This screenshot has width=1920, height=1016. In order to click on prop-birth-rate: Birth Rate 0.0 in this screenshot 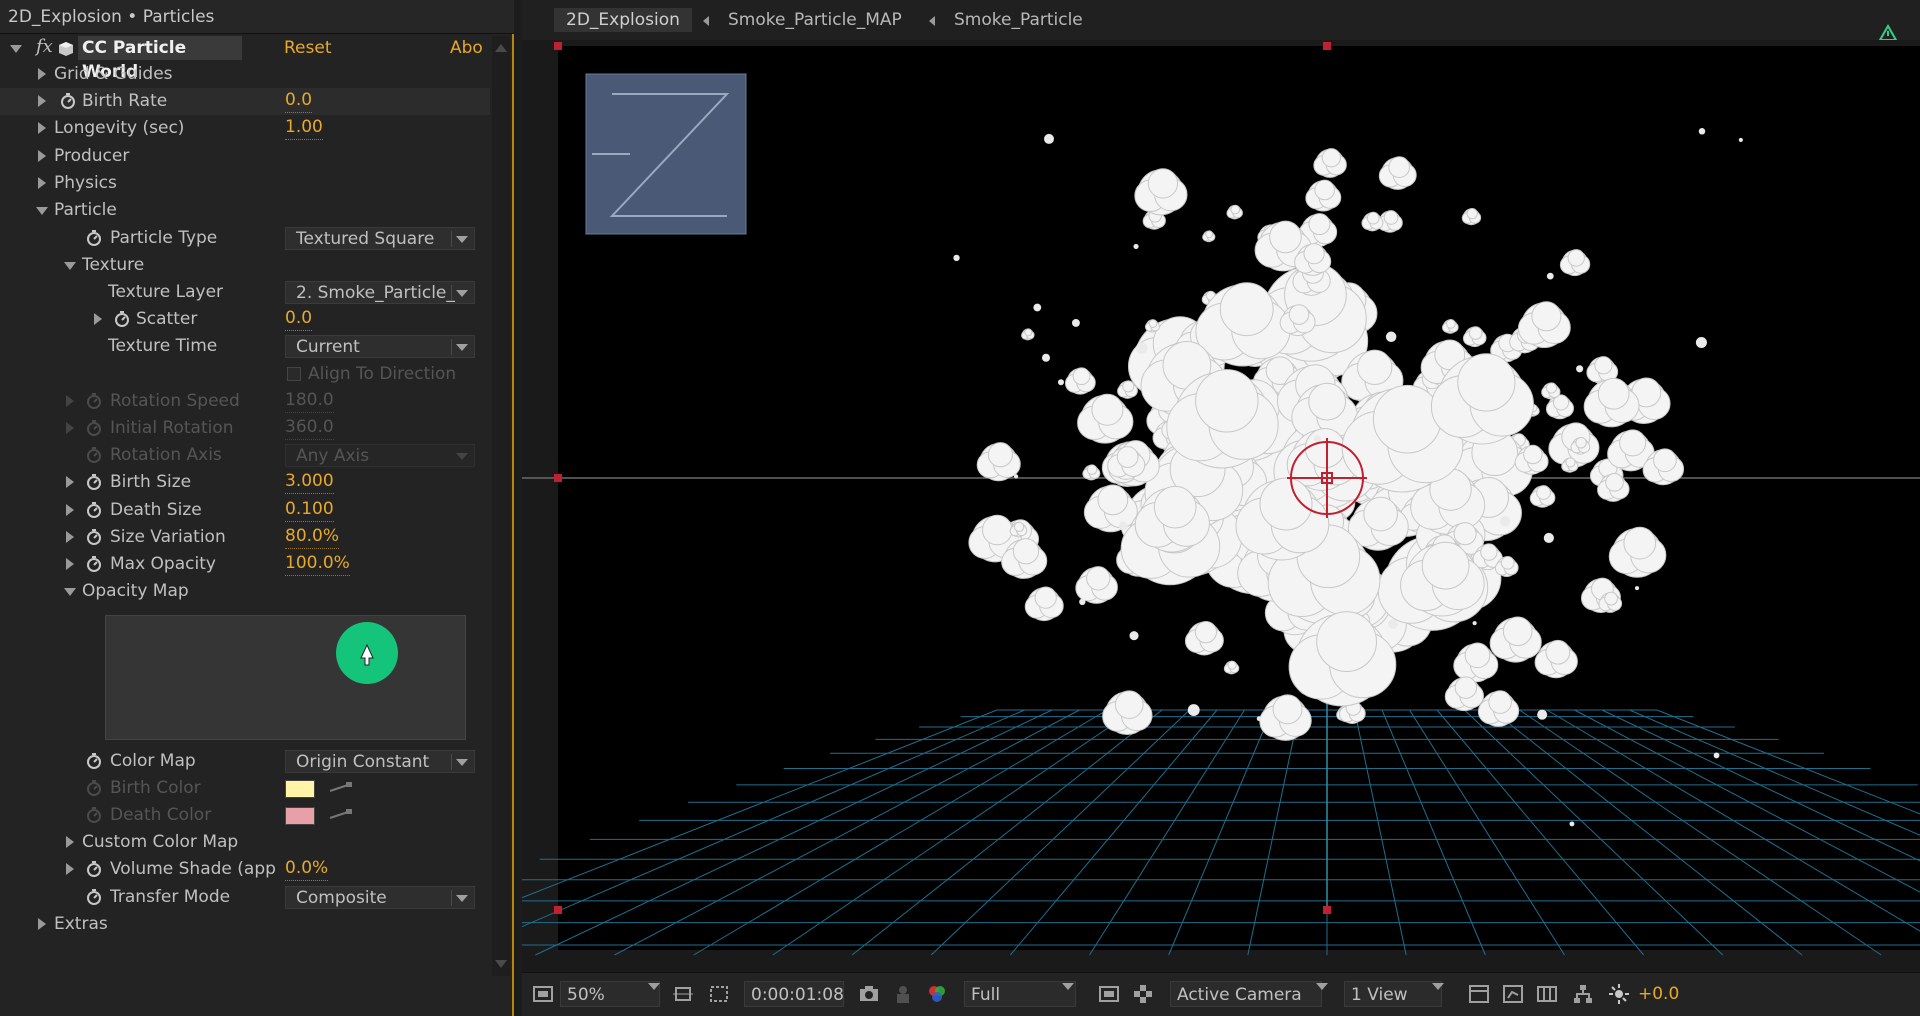, I will do `click(245, 101)`.